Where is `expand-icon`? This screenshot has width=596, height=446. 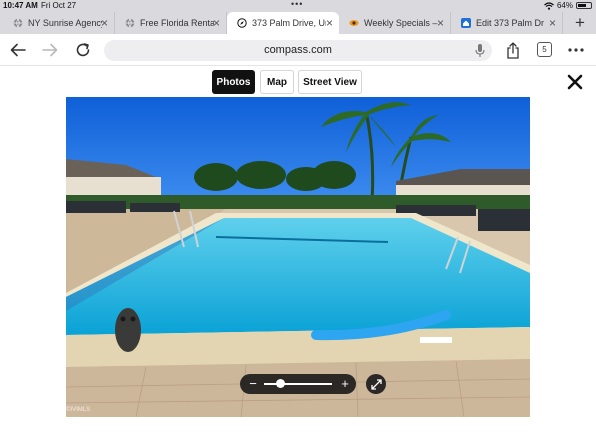 expand-icon is located at coordinates (376, 384).